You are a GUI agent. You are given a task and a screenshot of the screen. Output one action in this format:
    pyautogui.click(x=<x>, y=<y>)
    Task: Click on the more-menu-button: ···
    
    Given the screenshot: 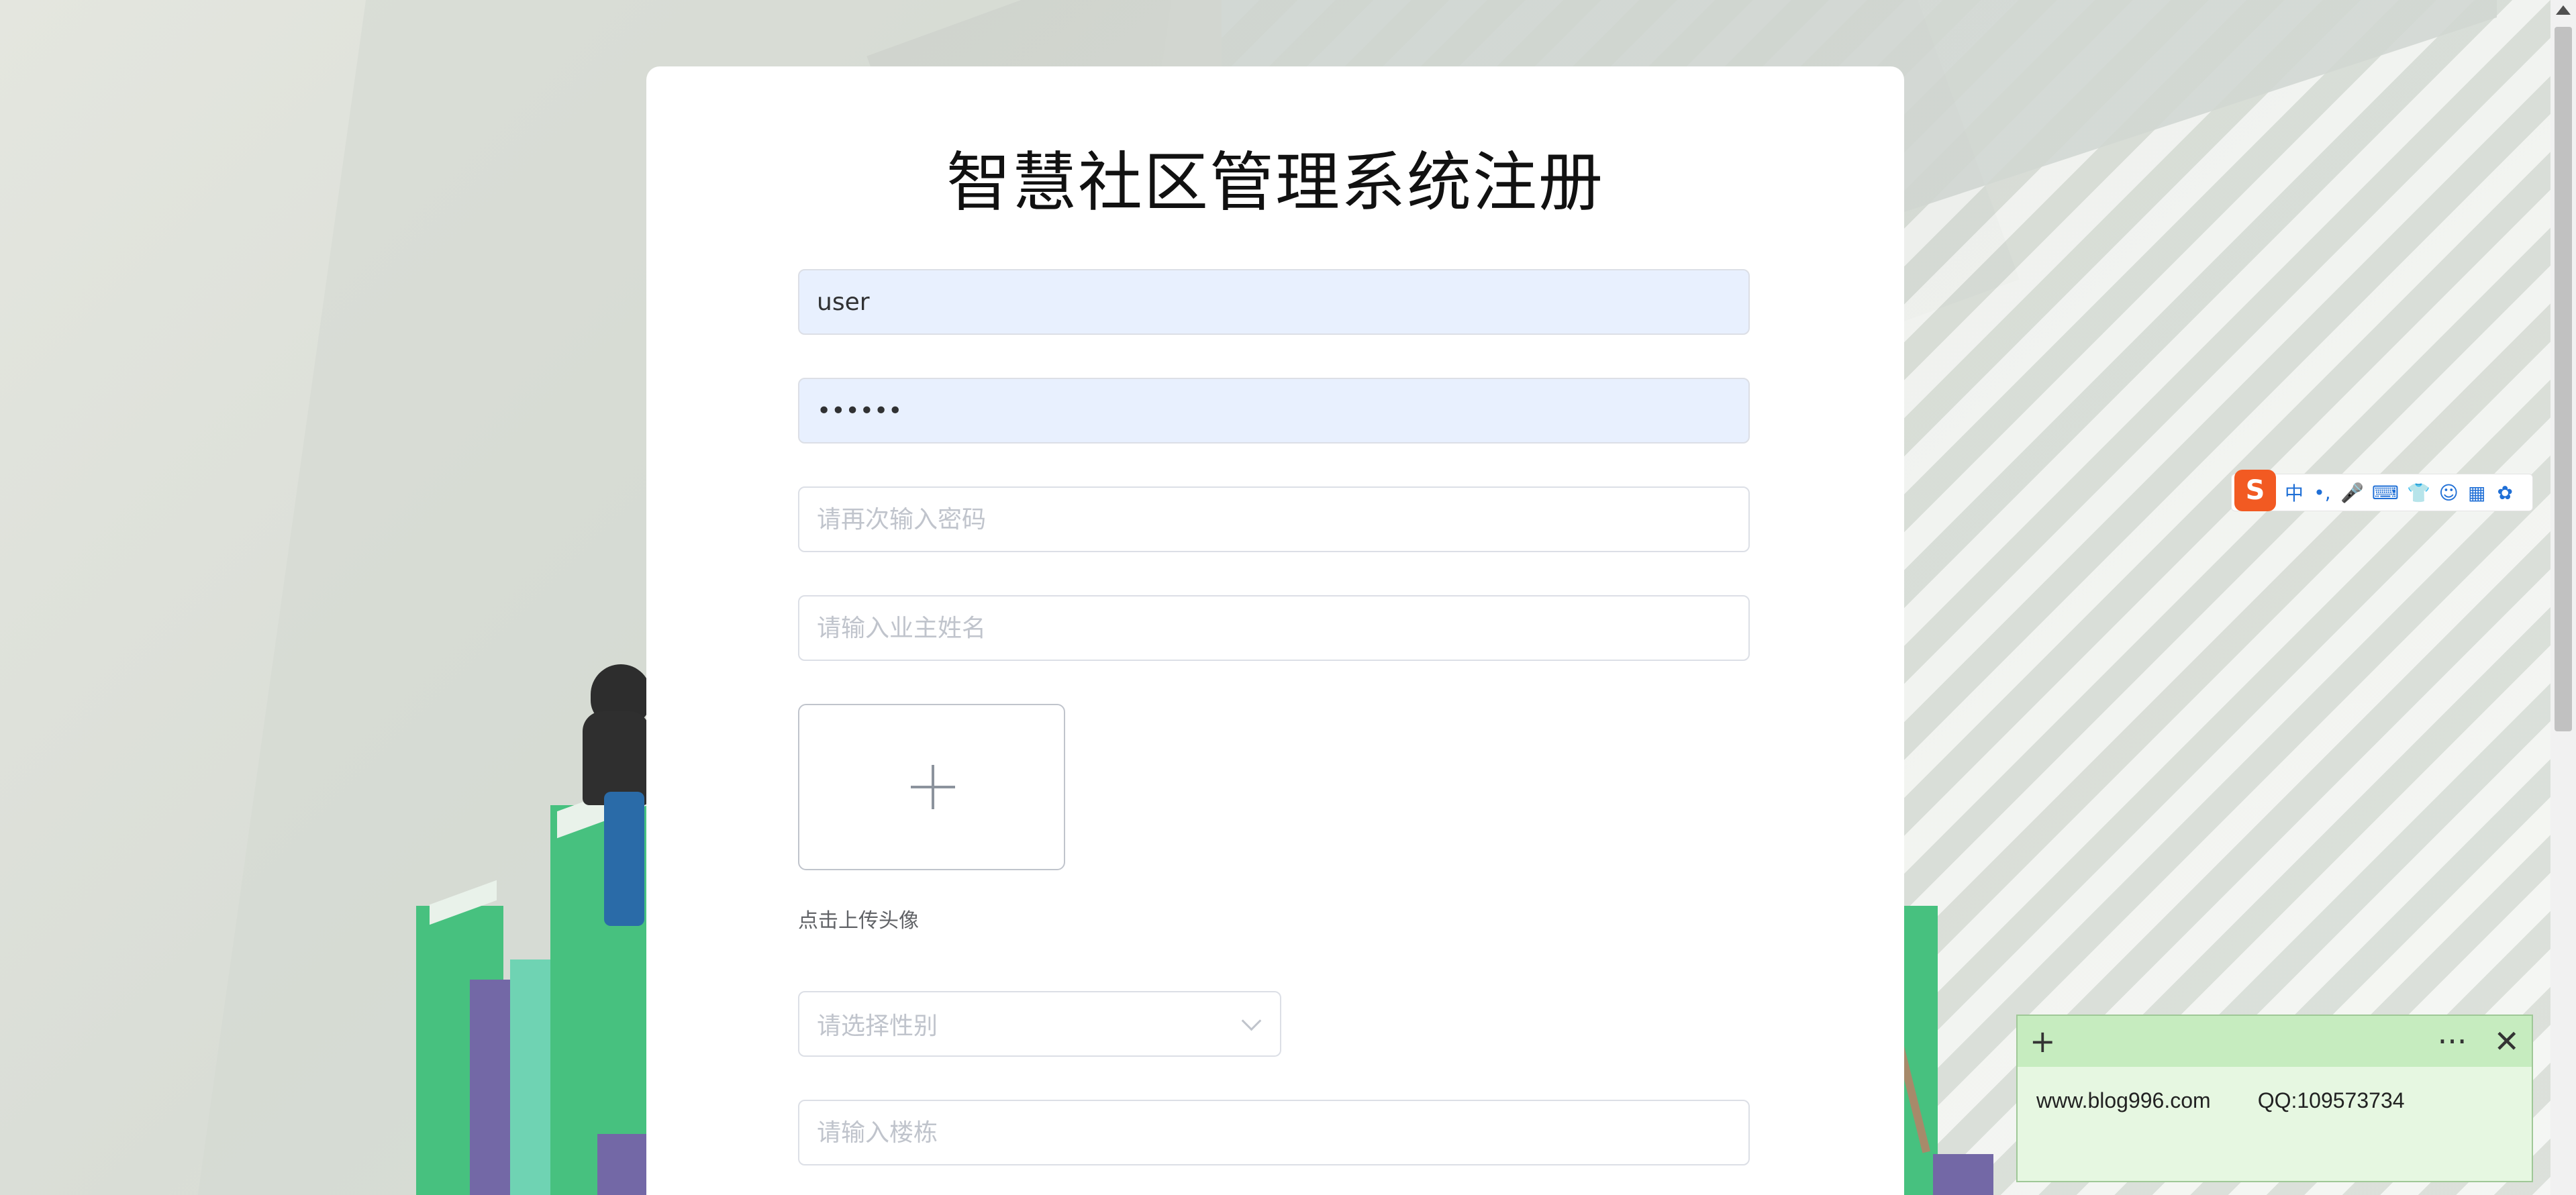 What is the action you would take?
    pyautogui.click(x=2452, y=1041)
    